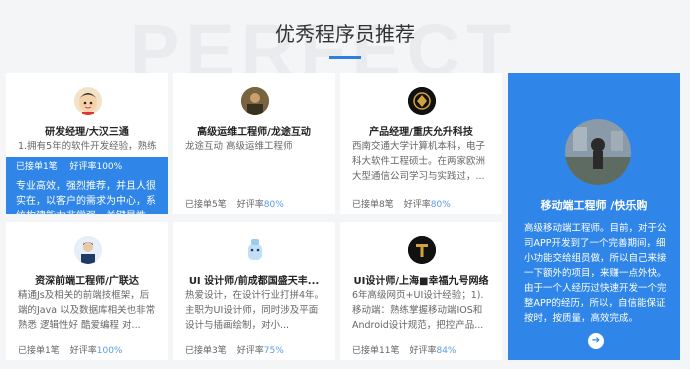  What do you see at coordinates (254, 130) in the screenshot?
I see `programmer-name: 高级运维工程师/龙途互动` at bounding box center [254, 130].